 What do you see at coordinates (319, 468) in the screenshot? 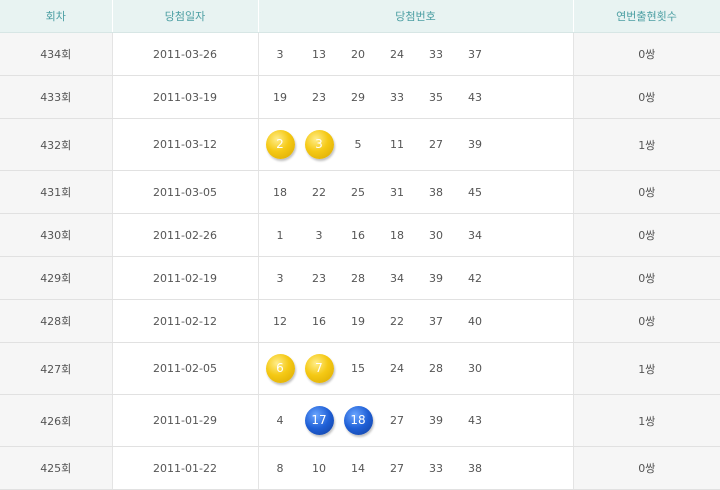
I see `winning-number: 10` at bounding box center [319, 468].